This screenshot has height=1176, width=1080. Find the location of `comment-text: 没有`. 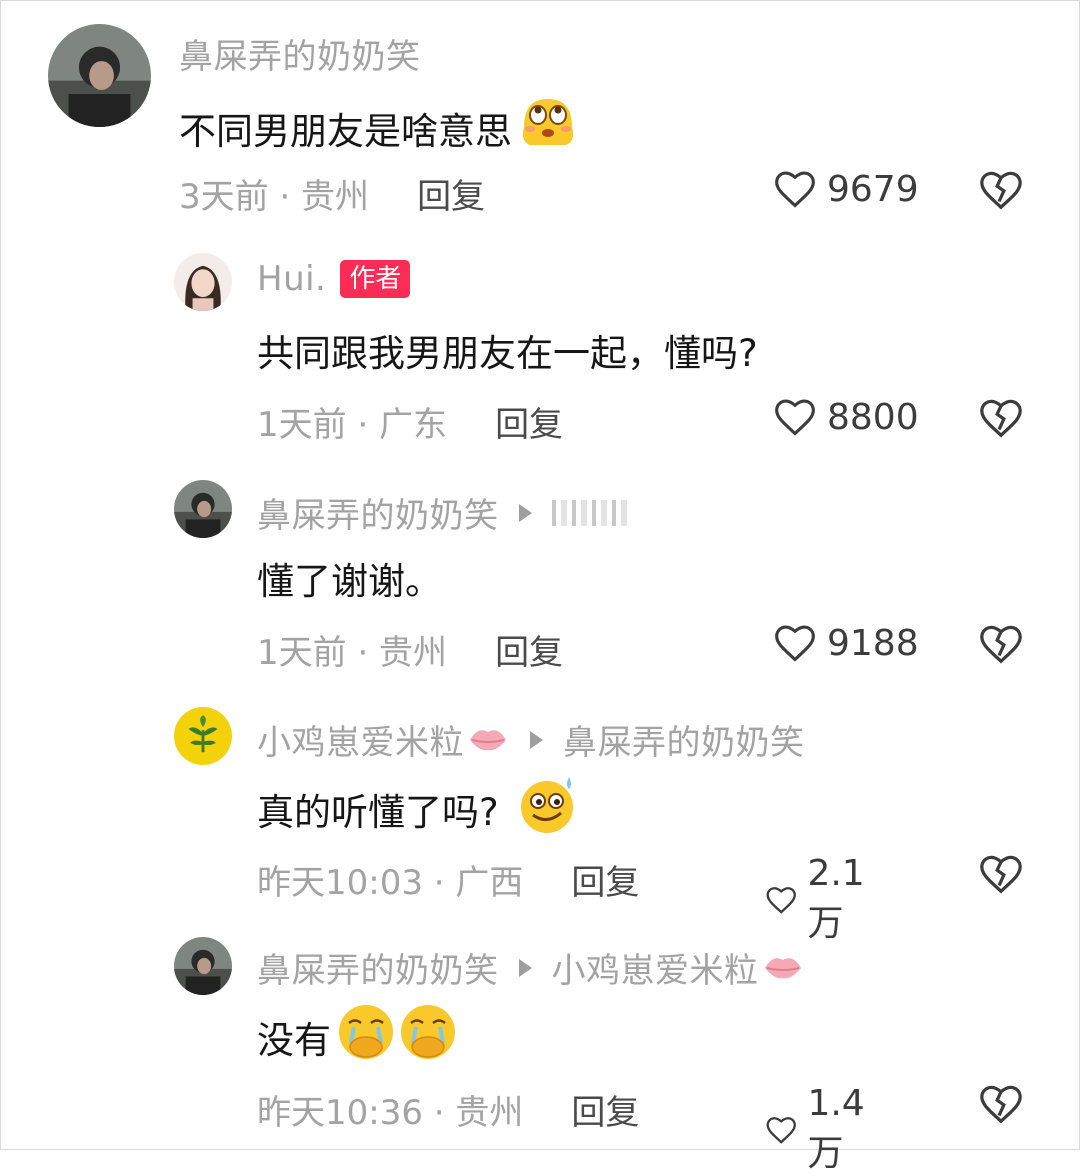

comment-text: 没有 is located at coordinates (294, 1040).